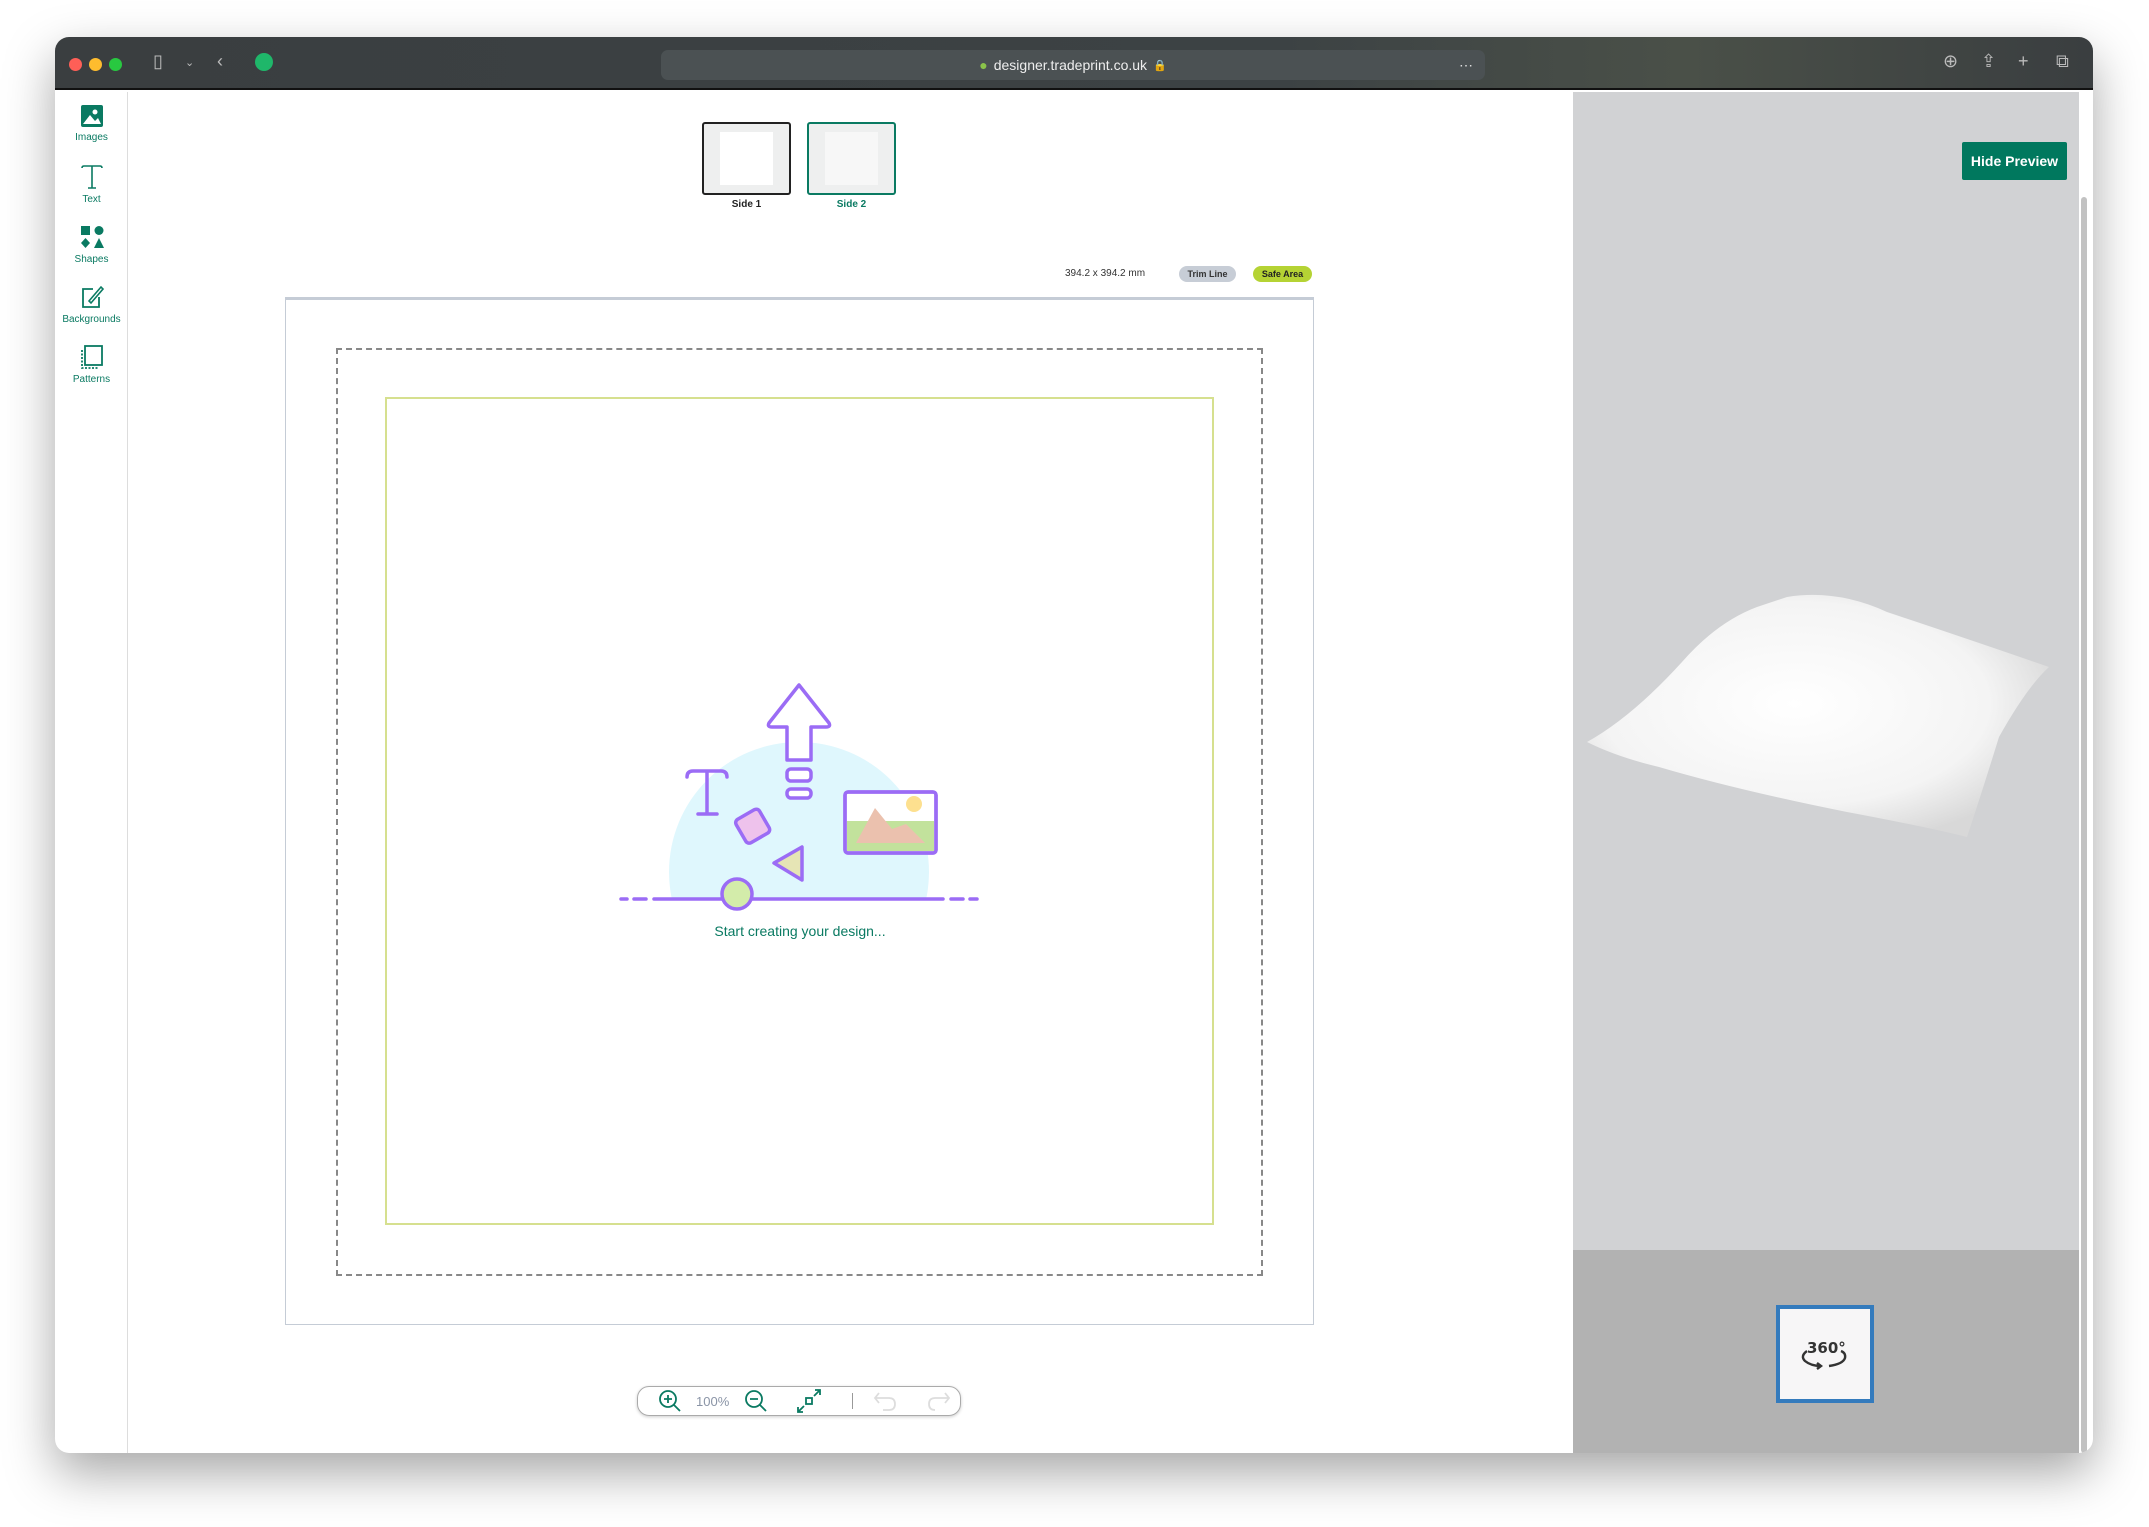 The width and height of the screenshot is (2149, 1527). Describe the element at coordinates (220, 61) in the screenshot. I see `back-icon: ‹` at that location.